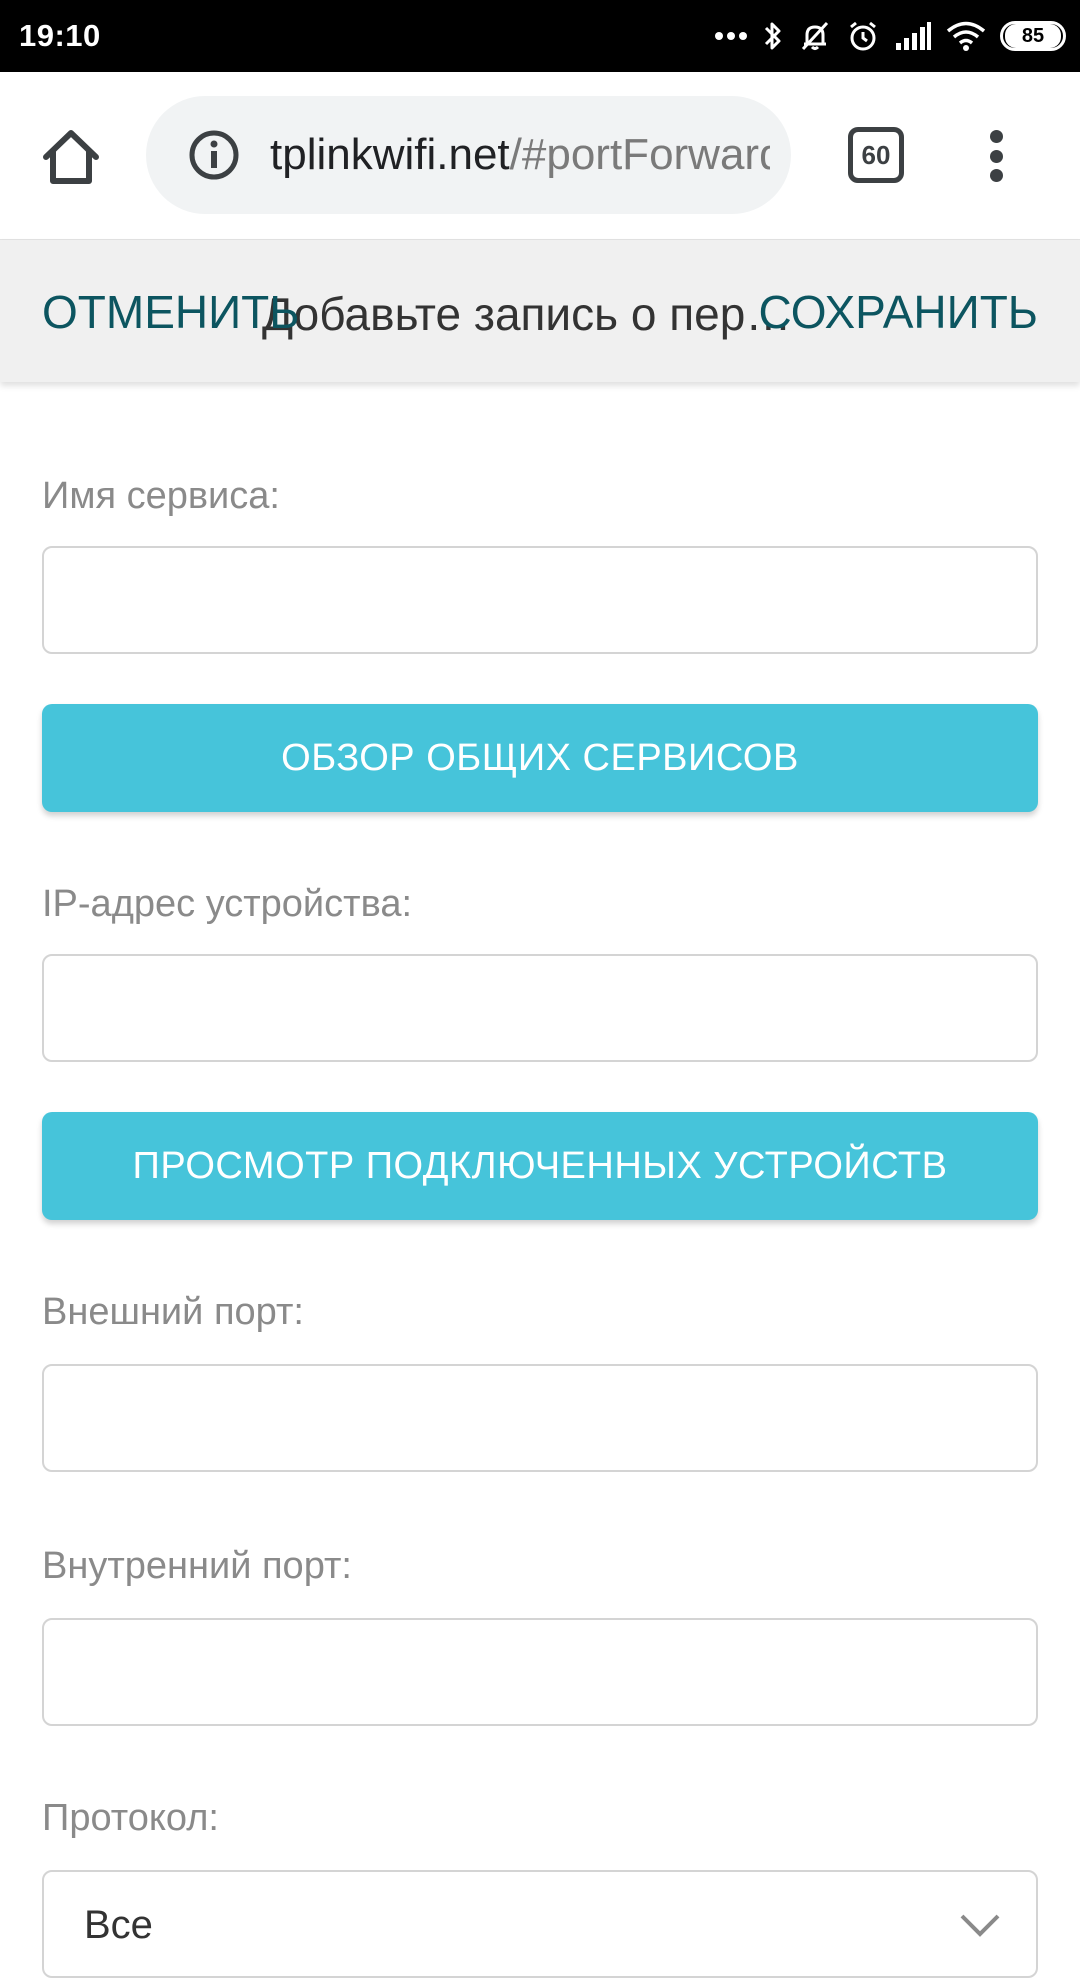 This screenshot has width=1080, height=1978. Describe the element at coordinates (540, 1672) in the screenshot. I see `internal-port-input` at that location.